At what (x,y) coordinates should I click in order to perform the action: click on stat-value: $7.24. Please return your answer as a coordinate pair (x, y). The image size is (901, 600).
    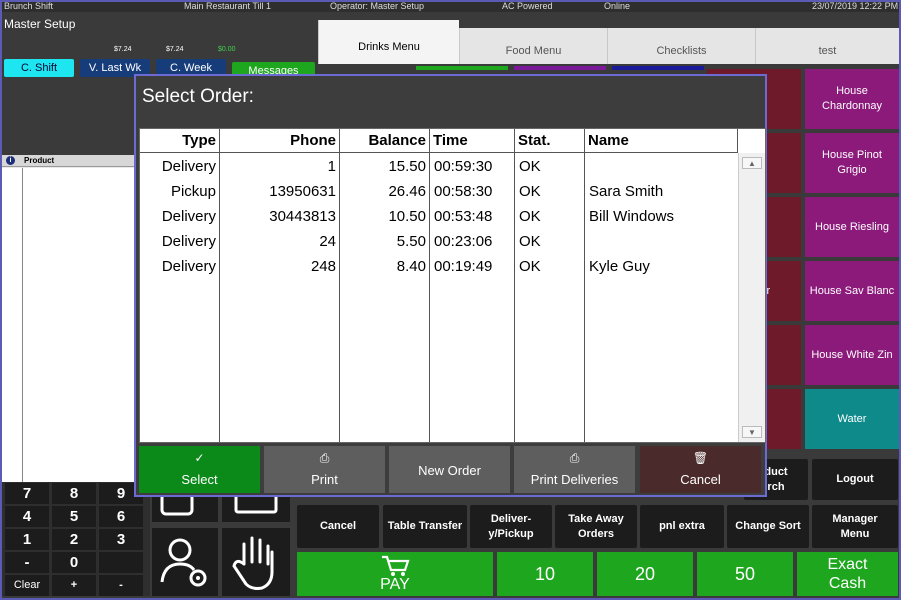
    Looking at the image, I should click on (123, 49).